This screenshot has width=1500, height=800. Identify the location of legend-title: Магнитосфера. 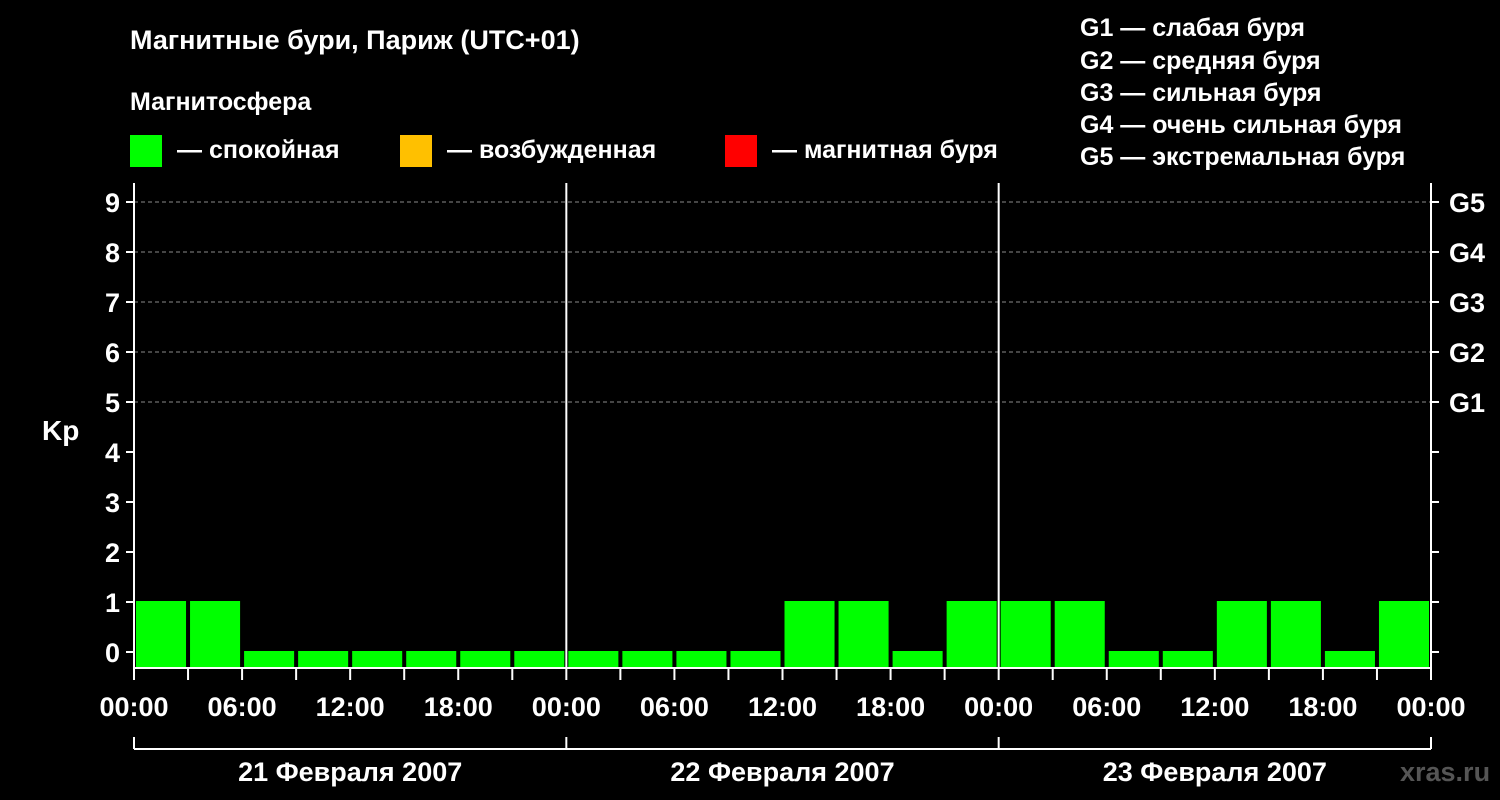
(221, 102).